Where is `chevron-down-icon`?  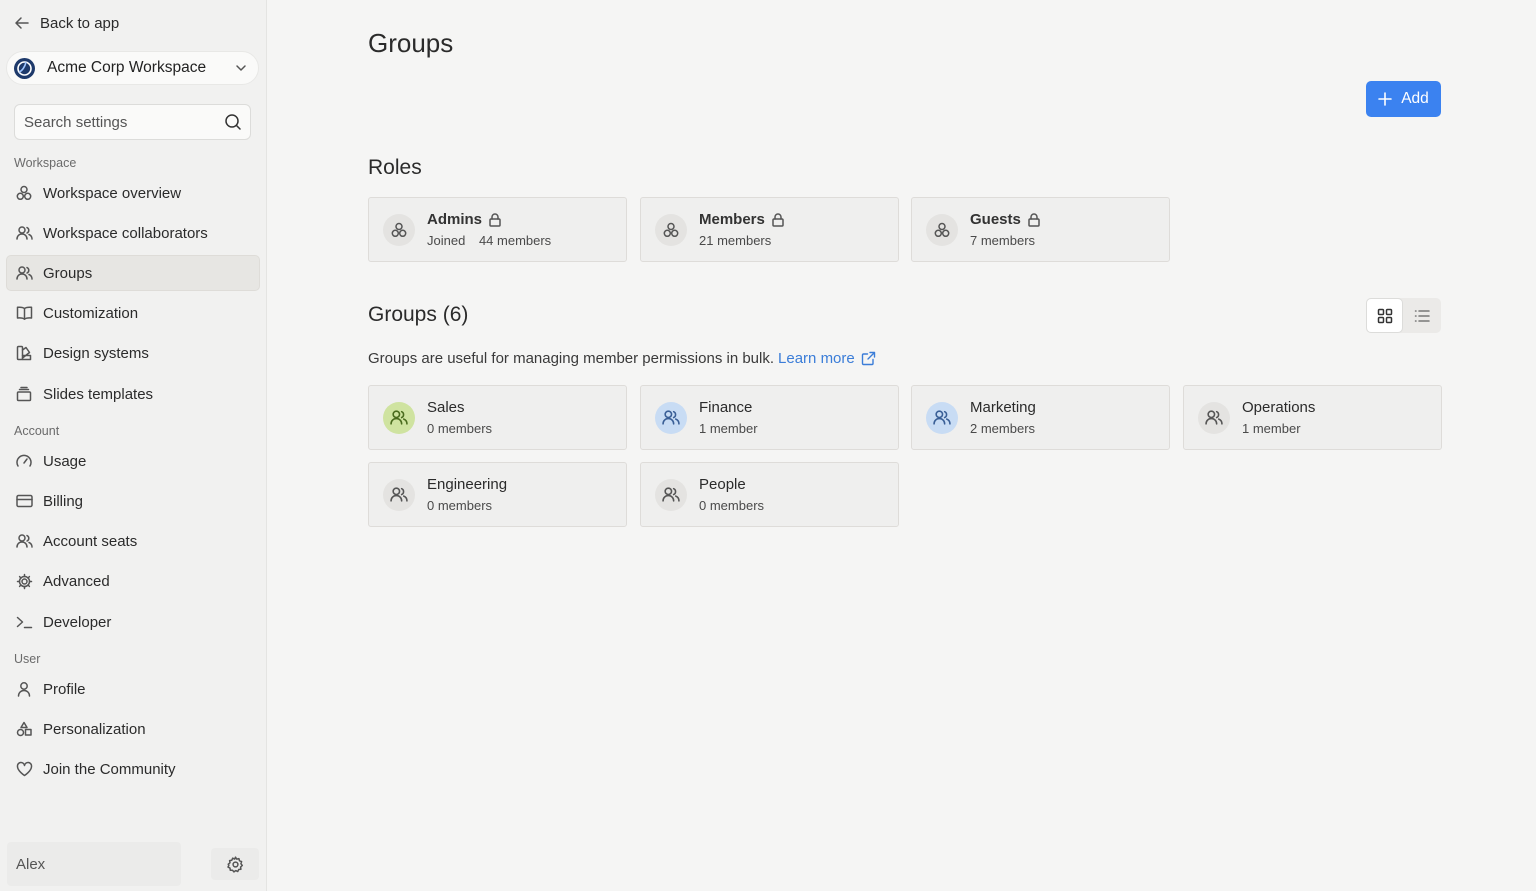 chevron-down-icon is located at coordinates (241, 68).